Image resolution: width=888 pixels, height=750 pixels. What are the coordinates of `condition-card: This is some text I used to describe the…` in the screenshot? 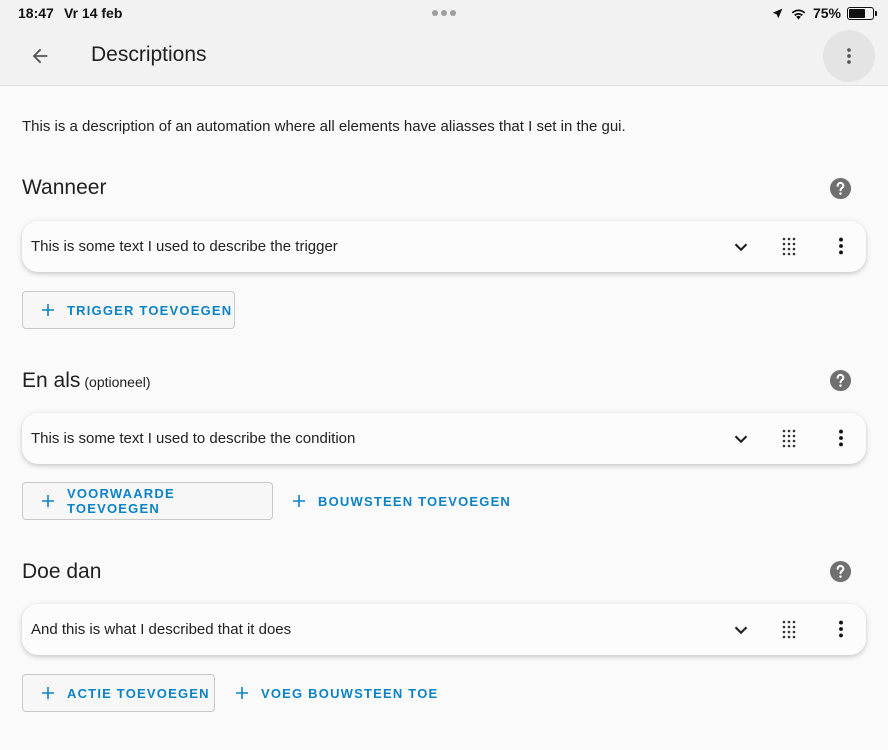 It's located at (444, 438).